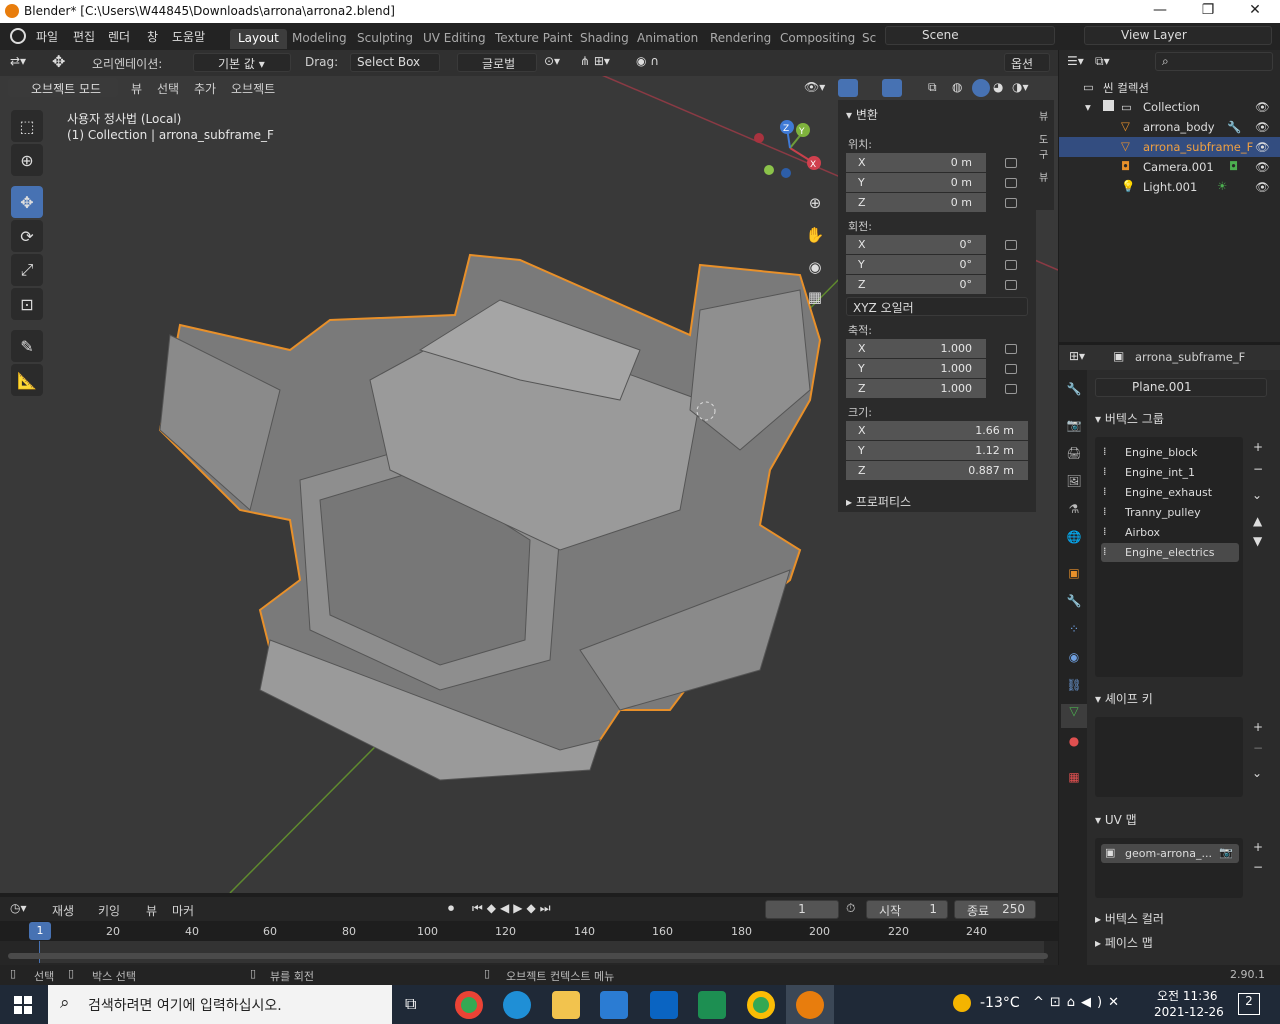 The height and width of the screenshot is (1024, 1280). What do you see at coordinates (1074, 483) in the screenshot?
I see `view-layer-tab-icon: 🖼` at bounding box center [1074, 483].